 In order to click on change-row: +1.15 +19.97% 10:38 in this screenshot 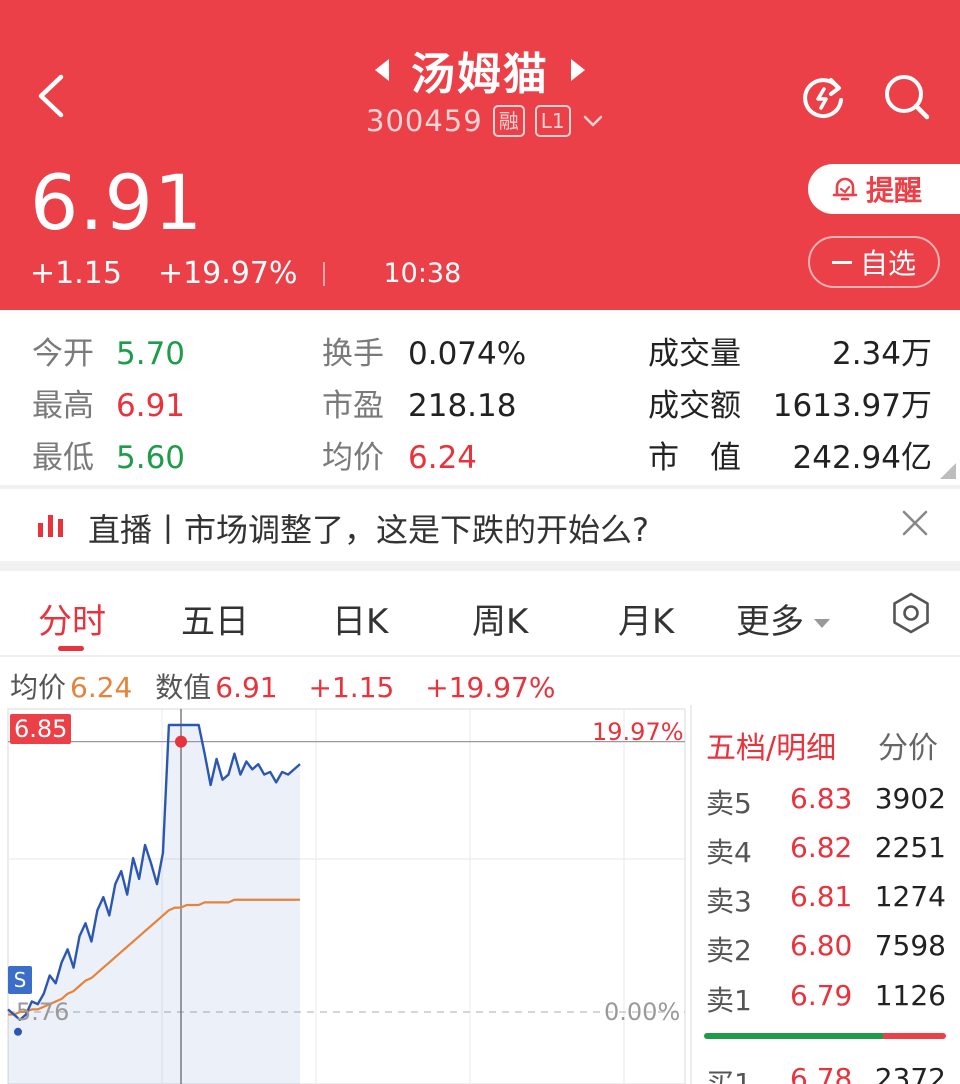, I will do `click(245, 273)`.